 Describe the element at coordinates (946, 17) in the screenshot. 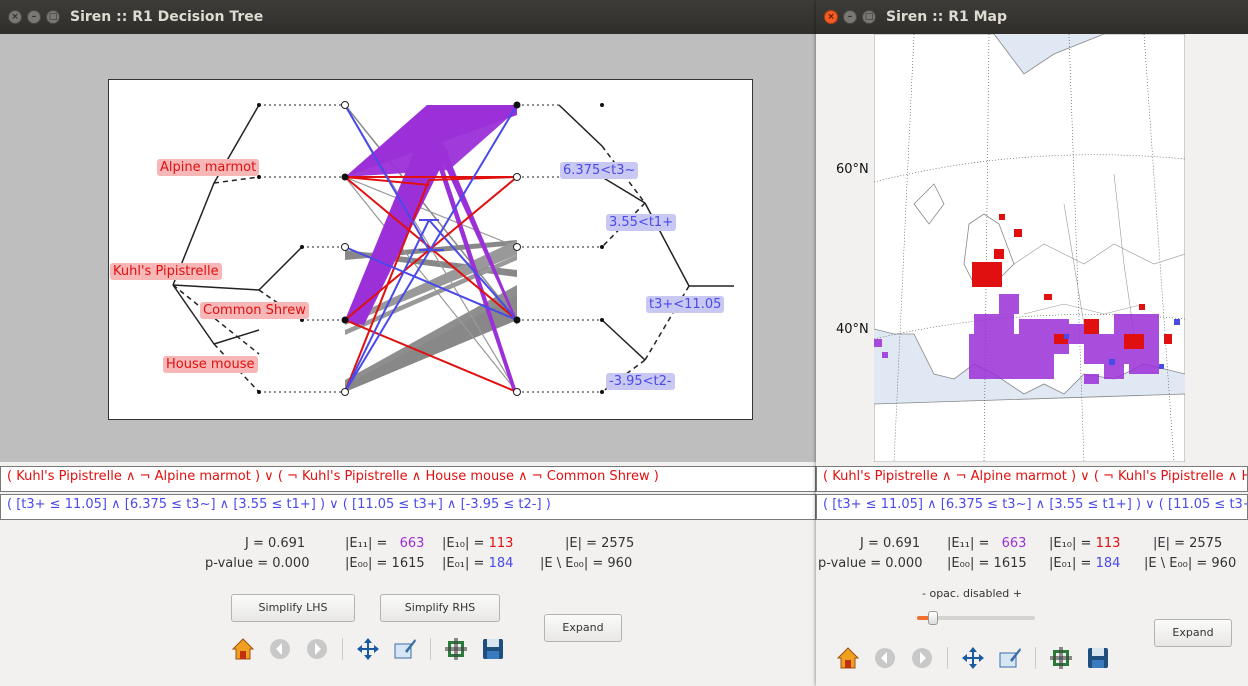

I see `window-title: Siren :: R1 Map` at that location.